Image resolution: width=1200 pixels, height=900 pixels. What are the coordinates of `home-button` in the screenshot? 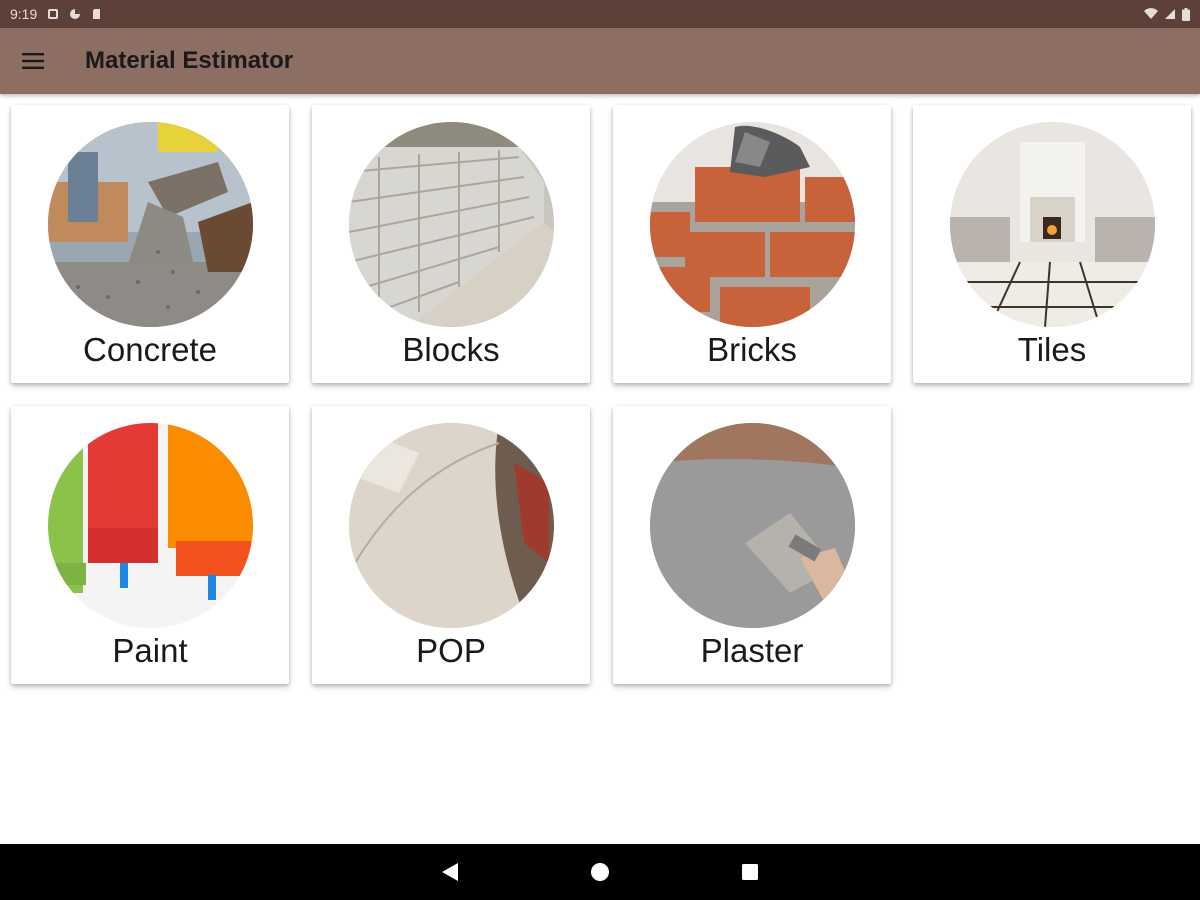 It's located at (600, 872).